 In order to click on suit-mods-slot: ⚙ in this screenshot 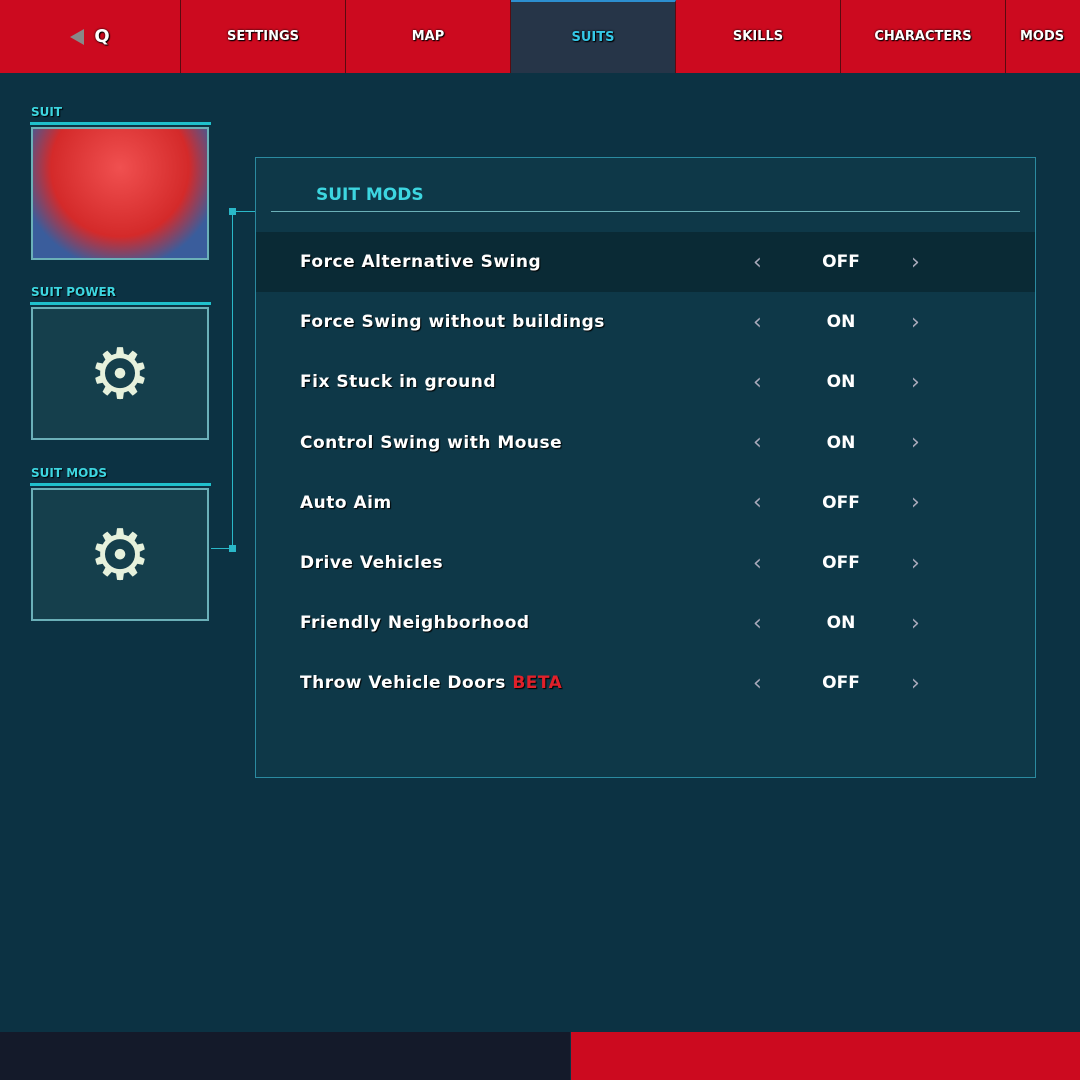, I will do `click(120, 554)`.